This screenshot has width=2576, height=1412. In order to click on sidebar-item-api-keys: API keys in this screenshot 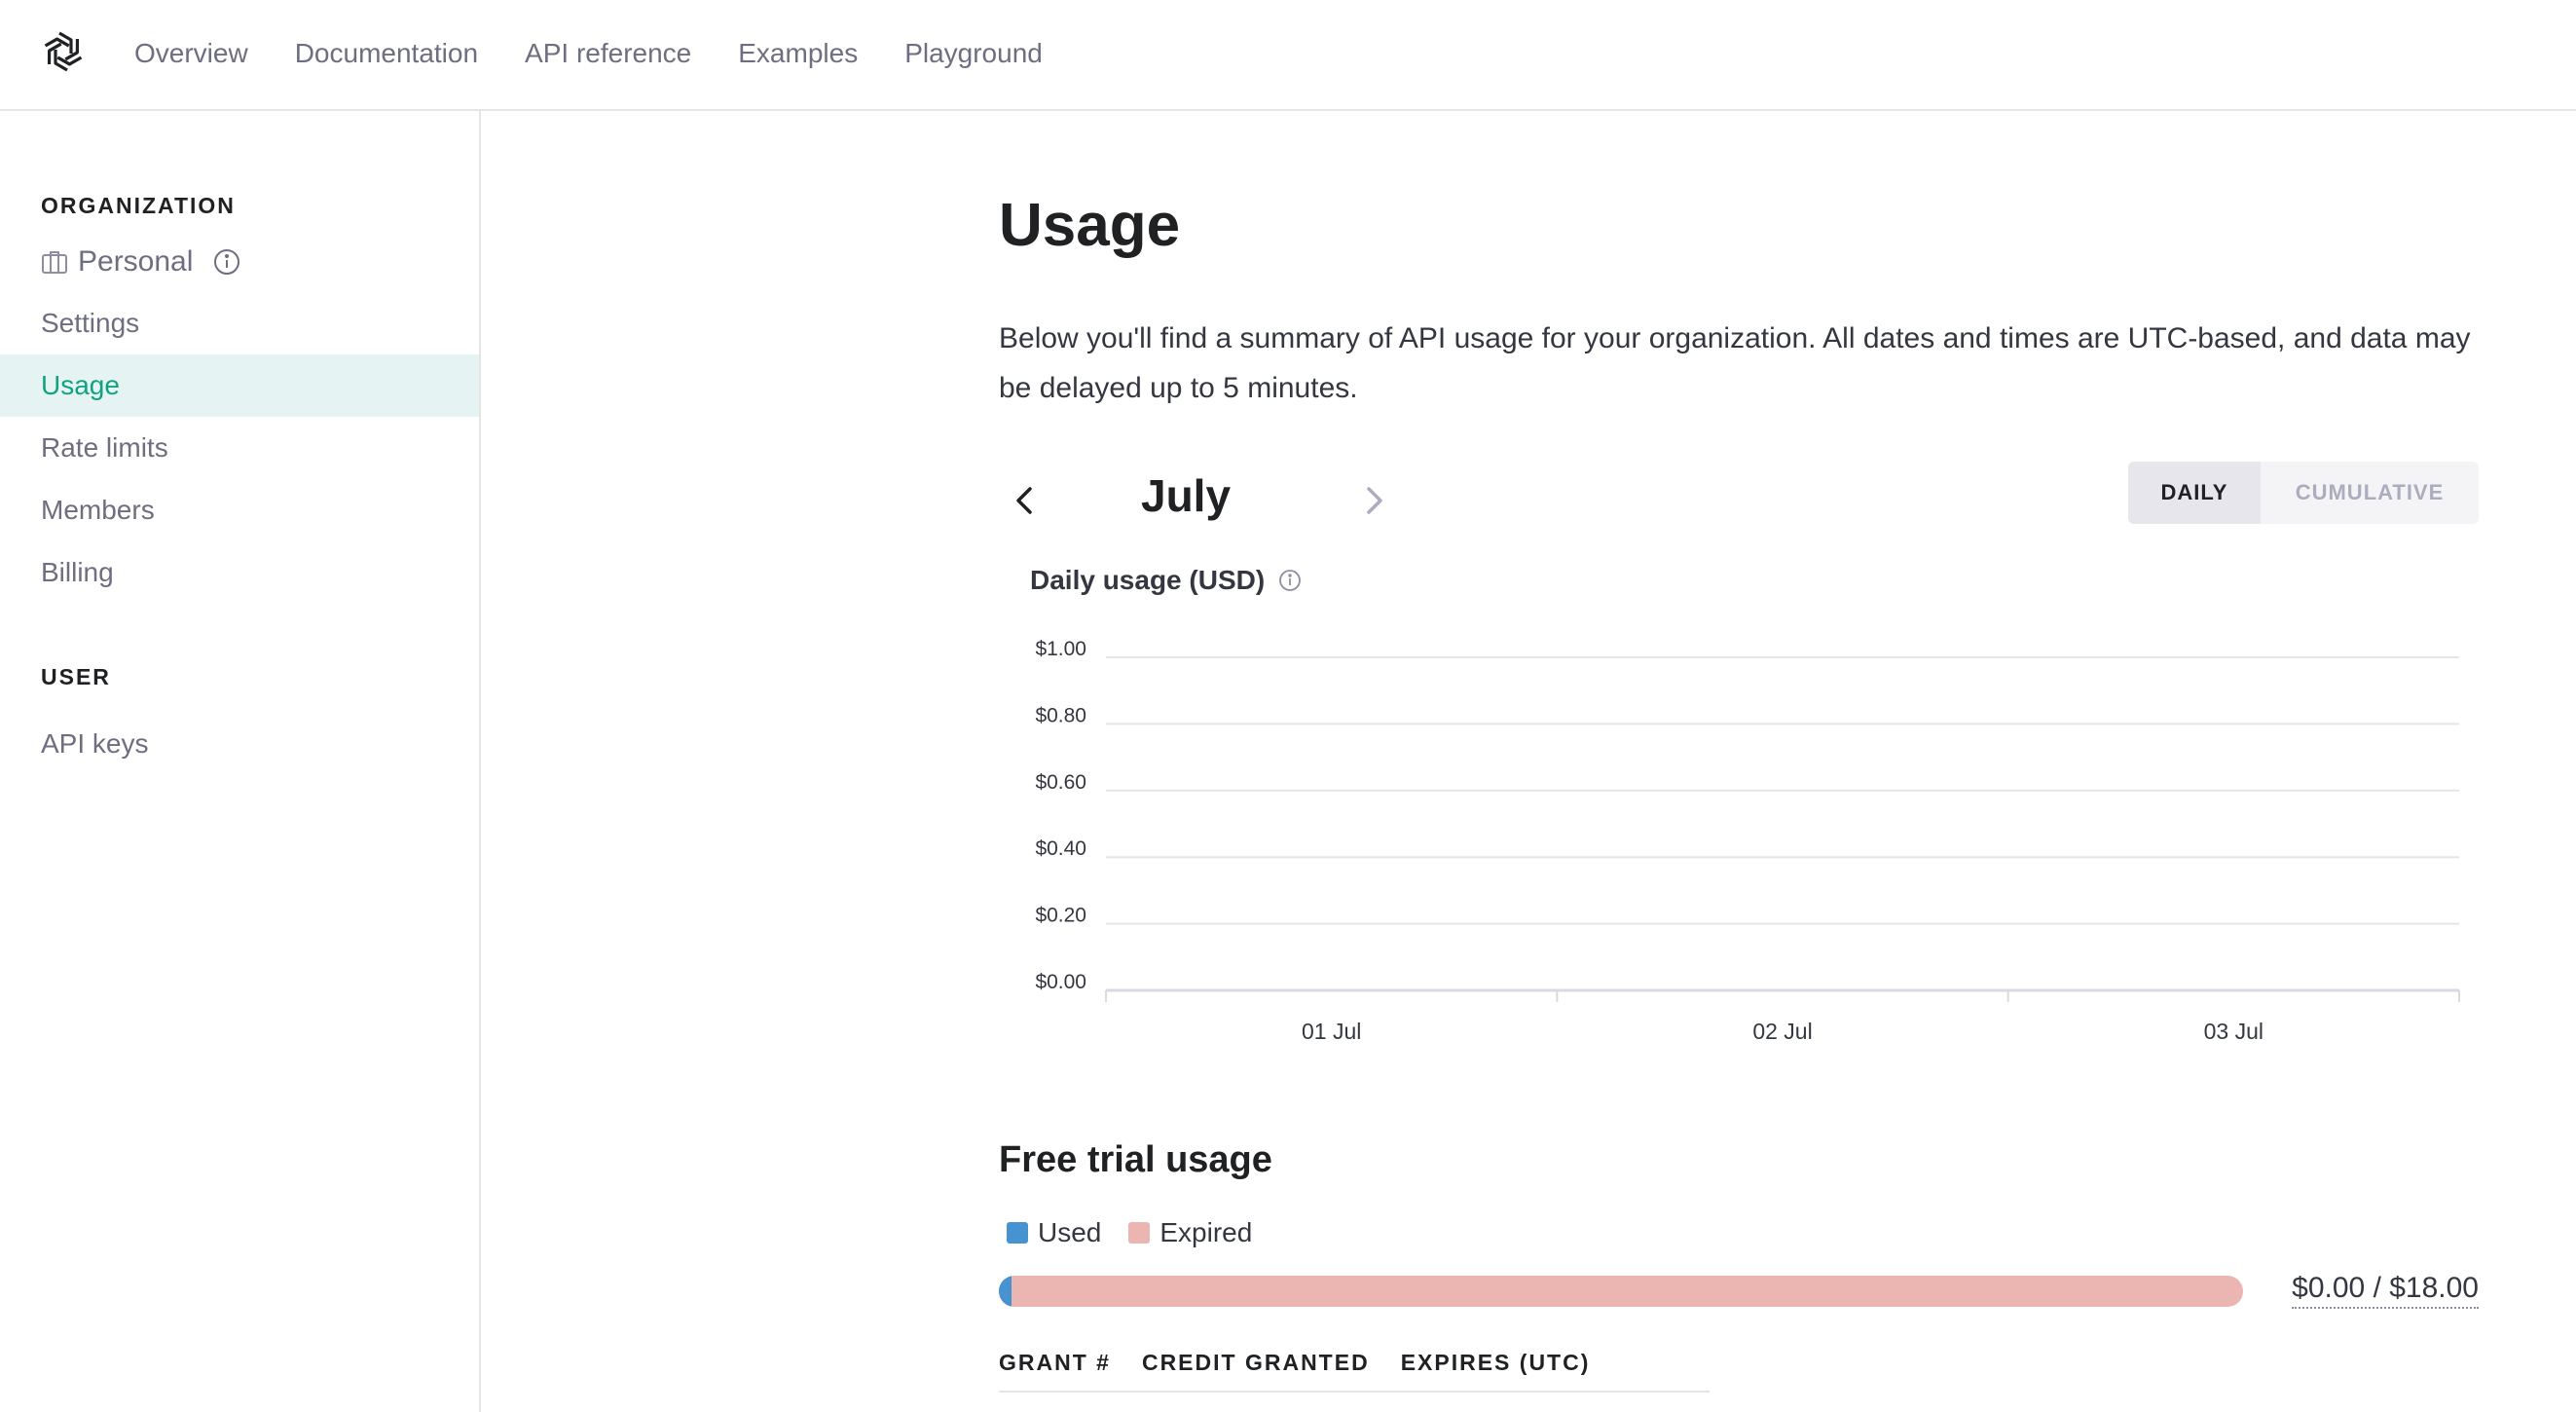, I will do `click(239, 744)`.